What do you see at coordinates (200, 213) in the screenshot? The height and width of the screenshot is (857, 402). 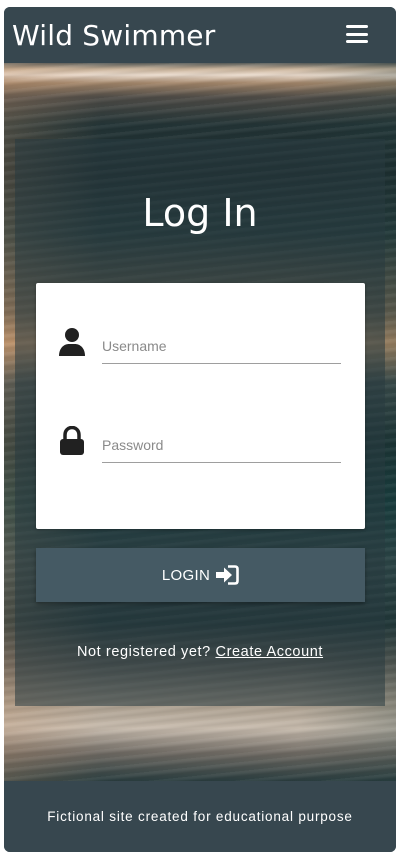 I see `page-title: Log In` at bounding box center [200, 213].